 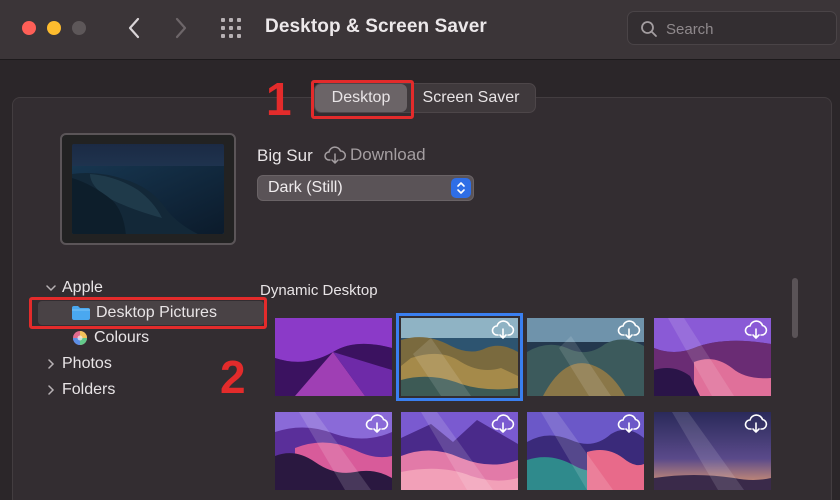 I want to click on wallpaper-preview, so click(x=148, y=189).